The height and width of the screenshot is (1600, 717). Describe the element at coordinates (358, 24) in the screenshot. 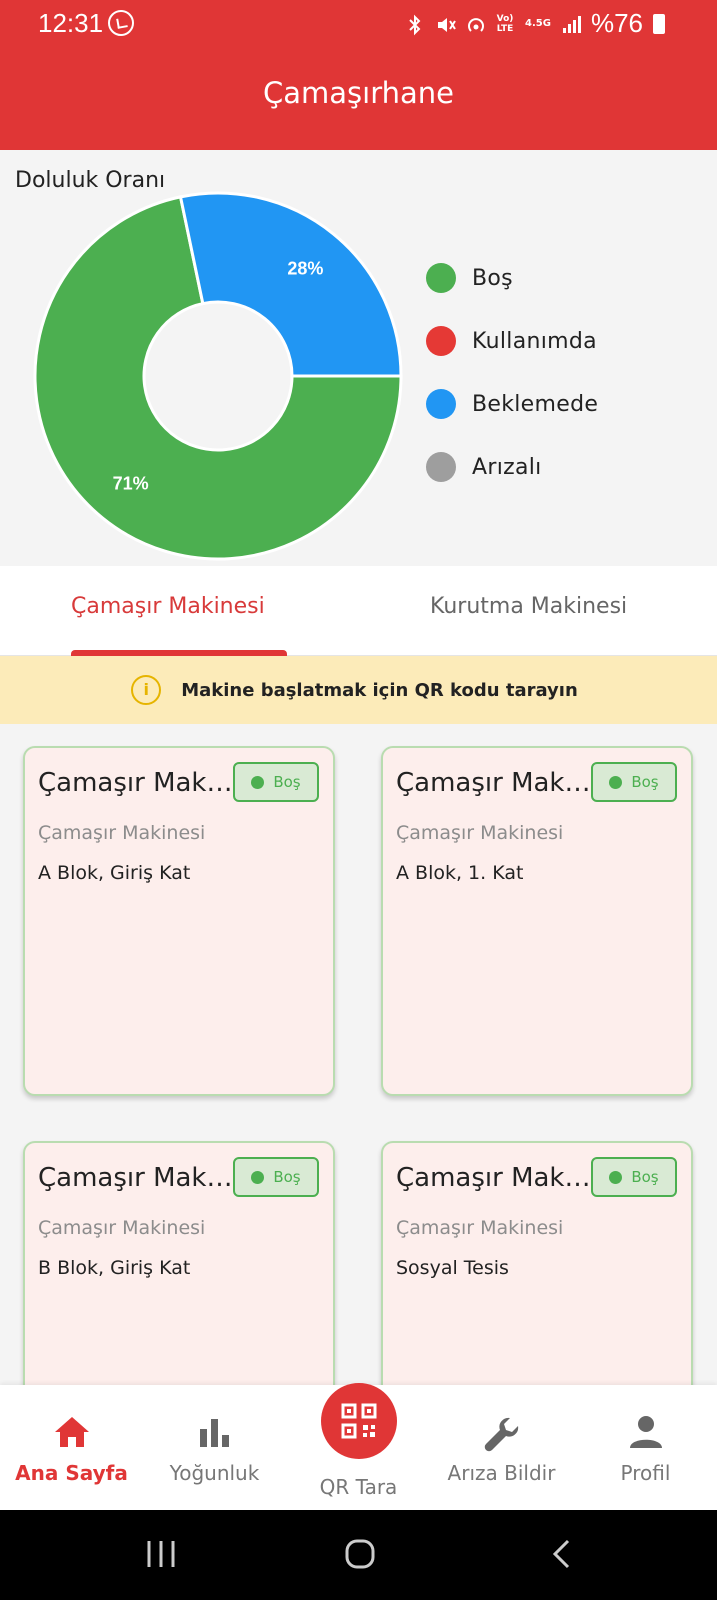

I see `status-bar: 12:31 Vo) LTE 4.5G %76` at that location.